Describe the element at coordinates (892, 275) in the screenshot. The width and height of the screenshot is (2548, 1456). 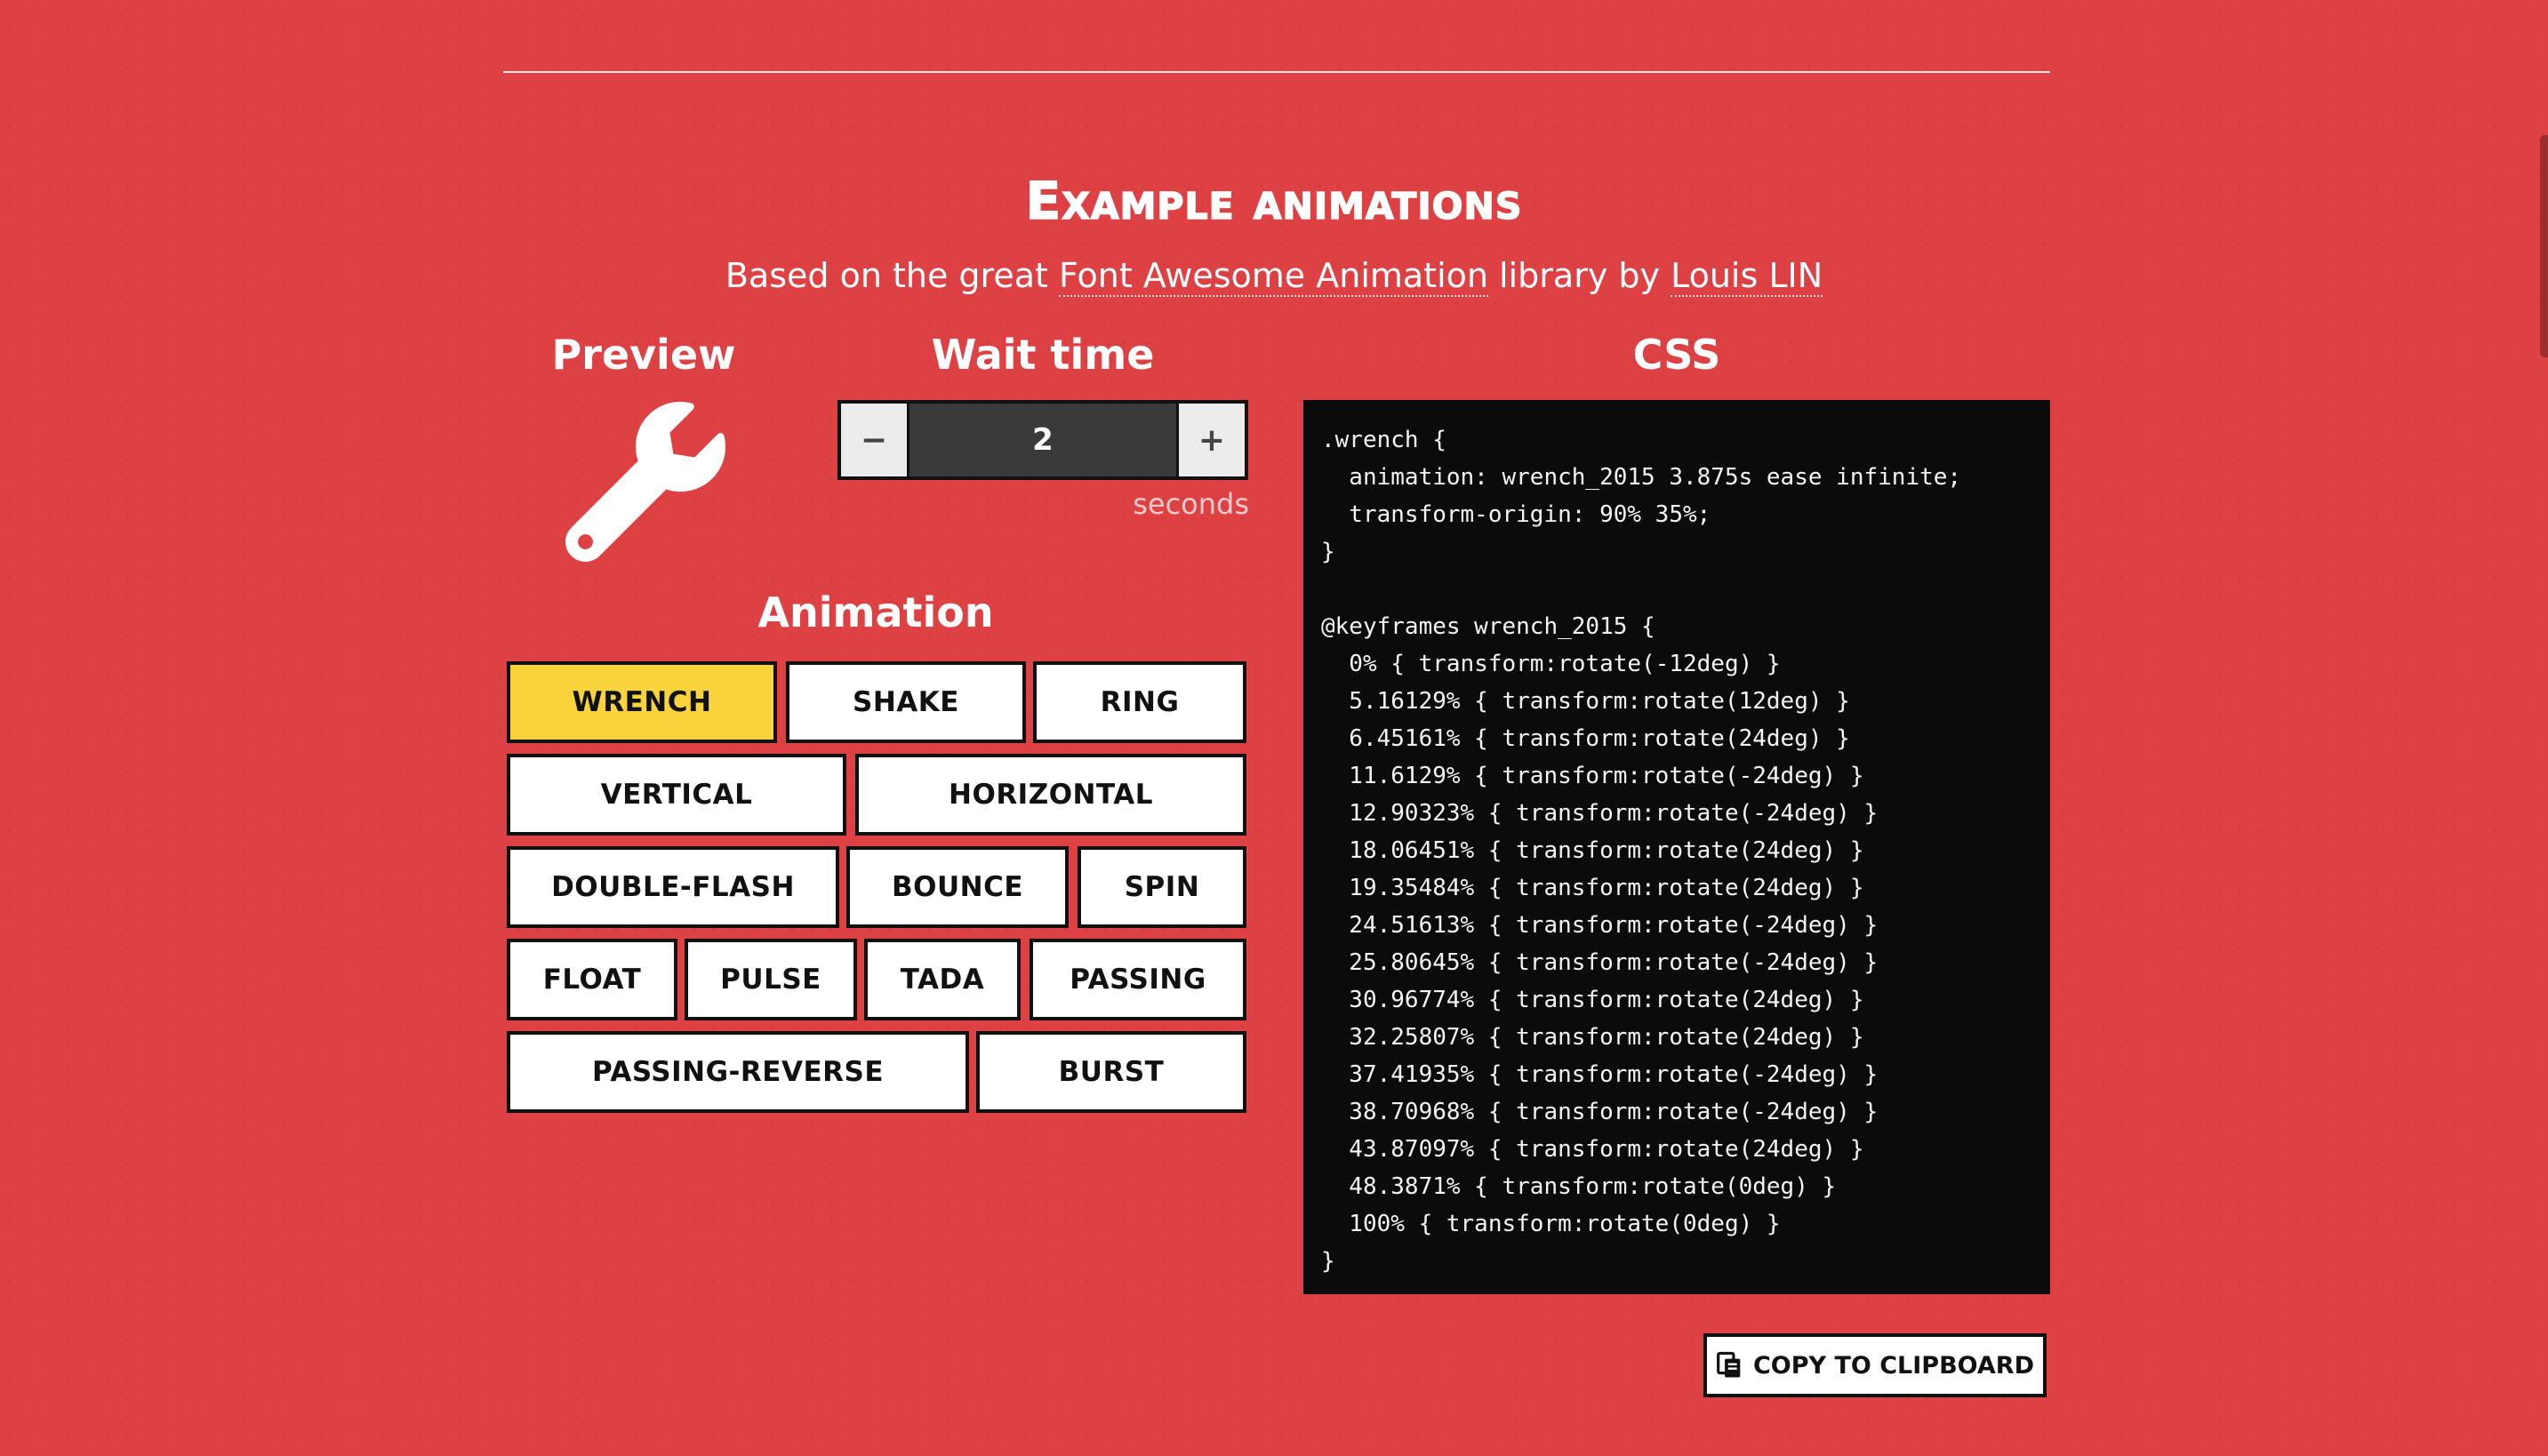
I see `subtitle-prefix: Based on the great` at that location.